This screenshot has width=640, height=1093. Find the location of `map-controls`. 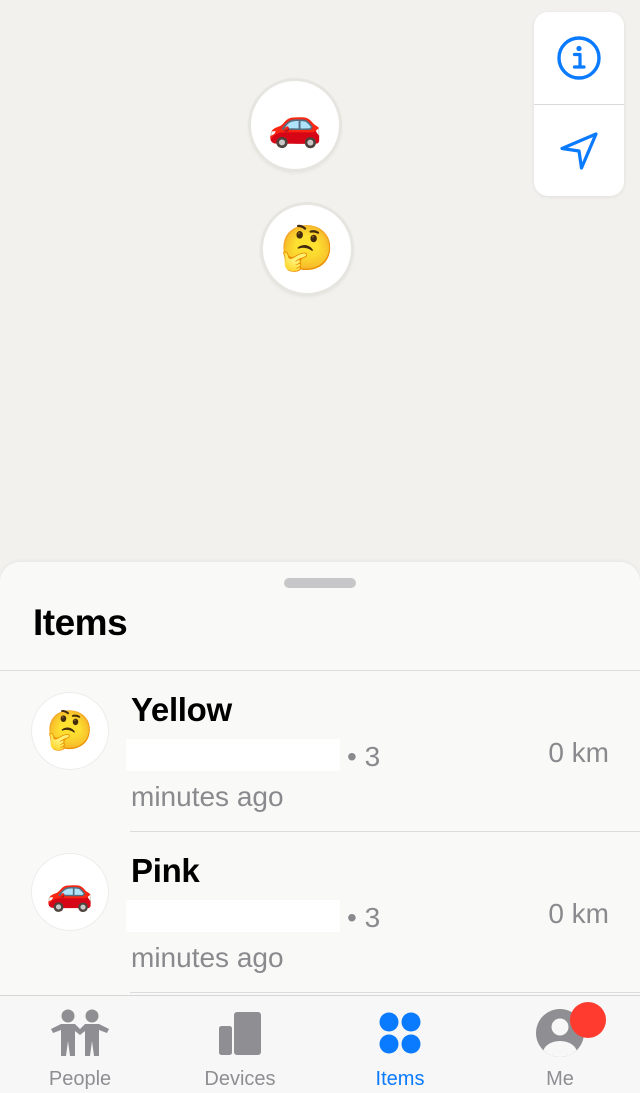

map-controls is located at coordinates (579, 104).